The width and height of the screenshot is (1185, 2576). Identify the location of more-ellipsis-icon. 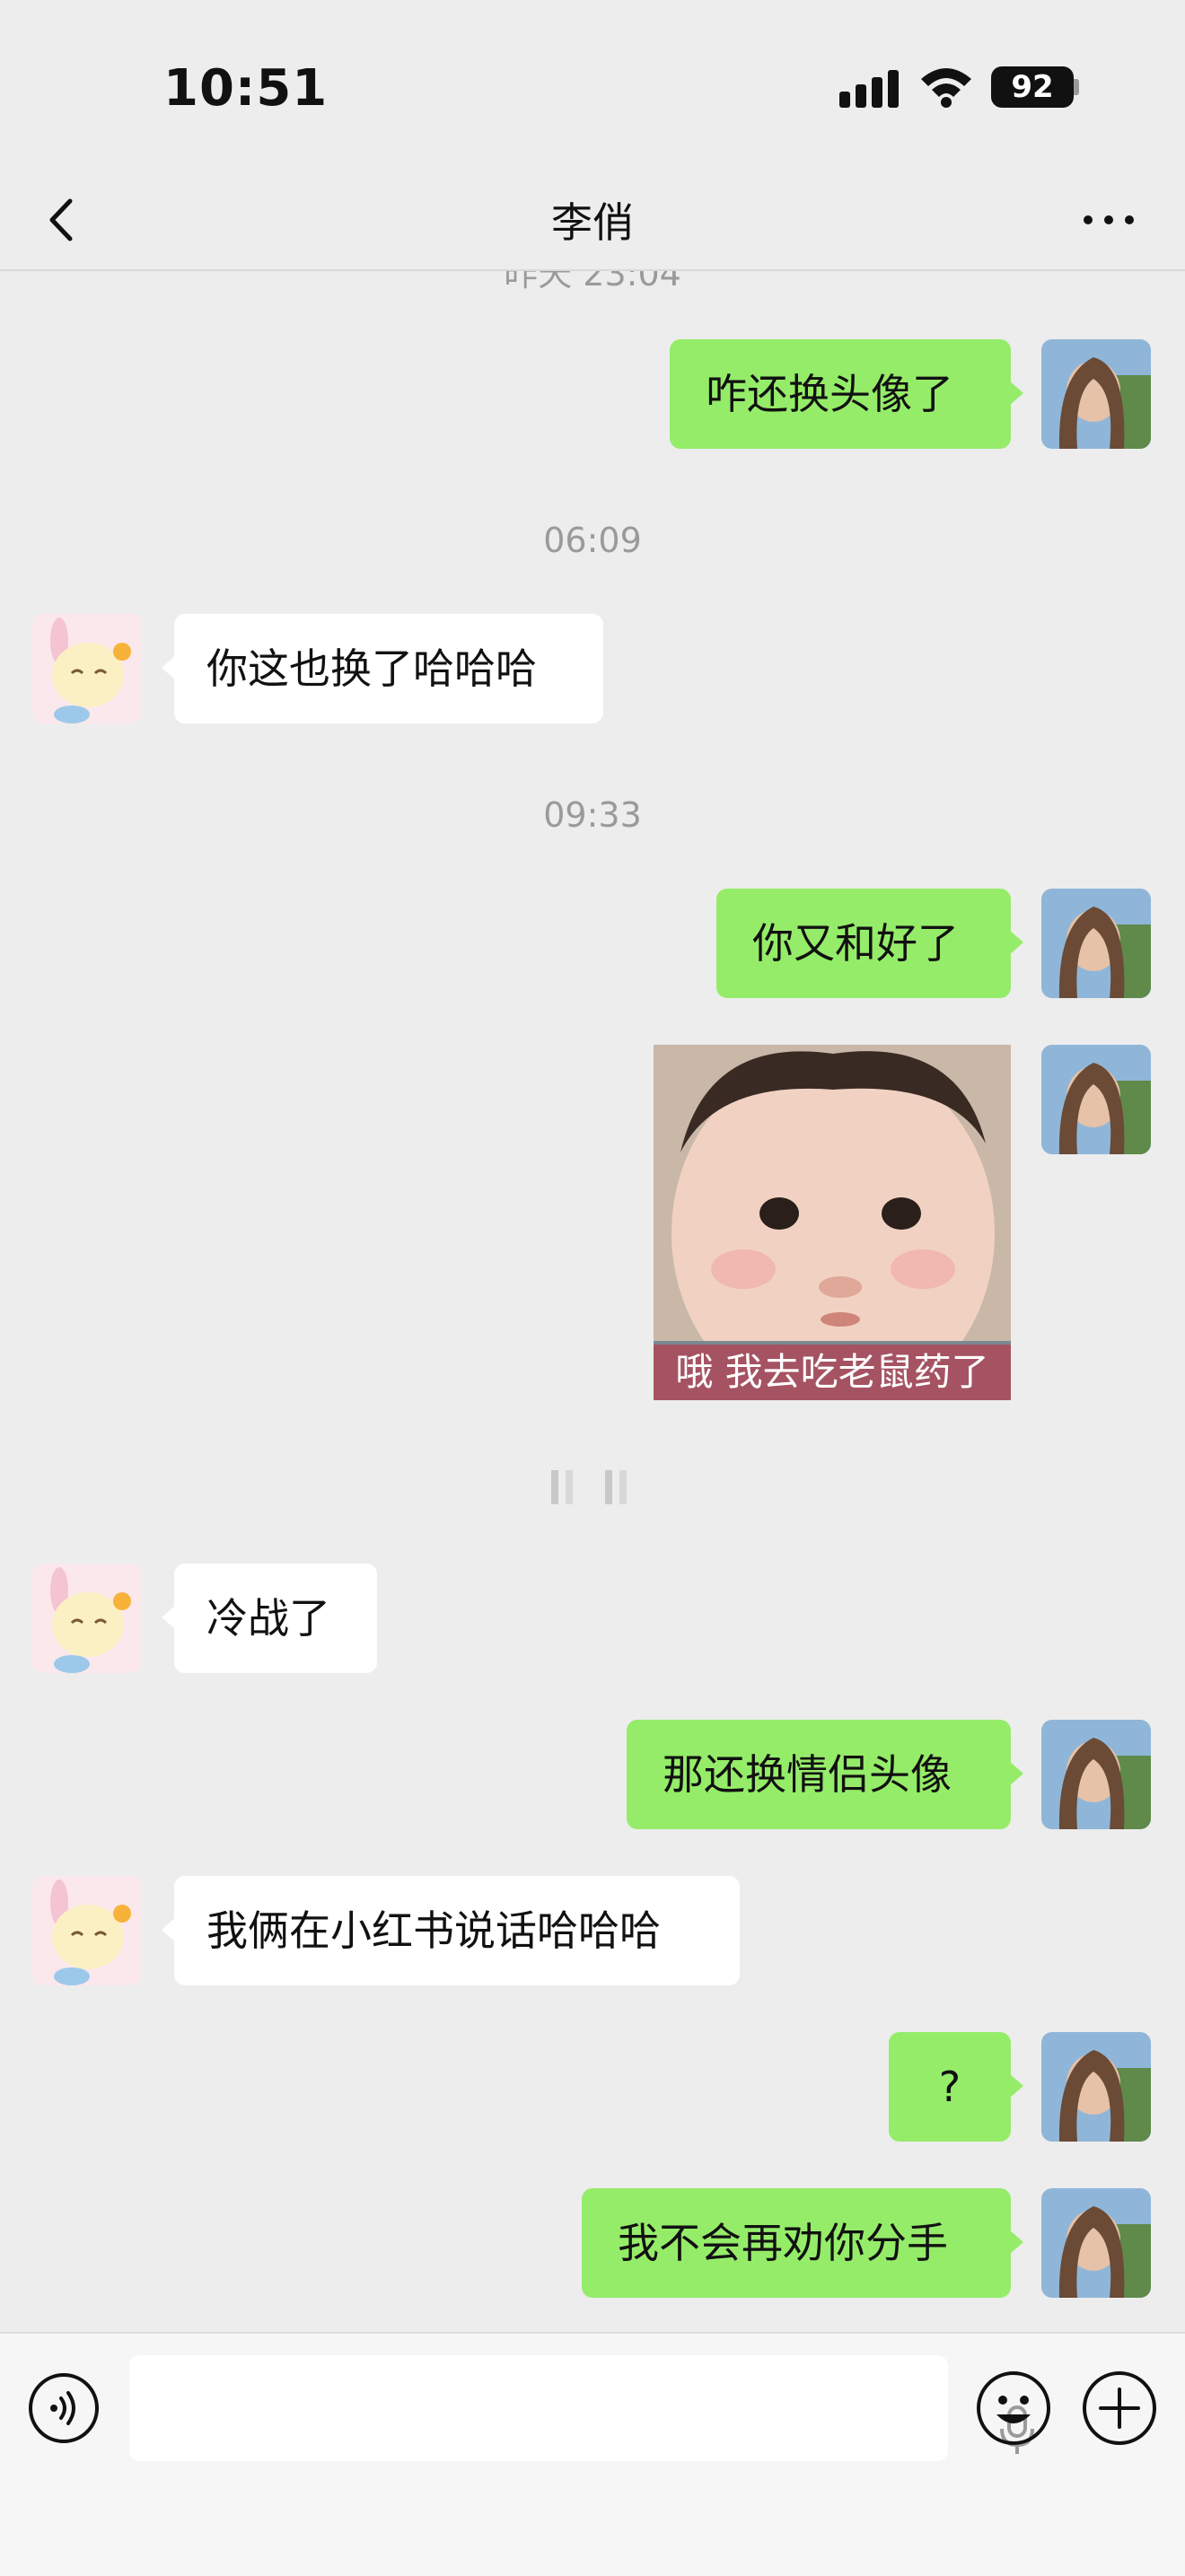
(1108, 219).